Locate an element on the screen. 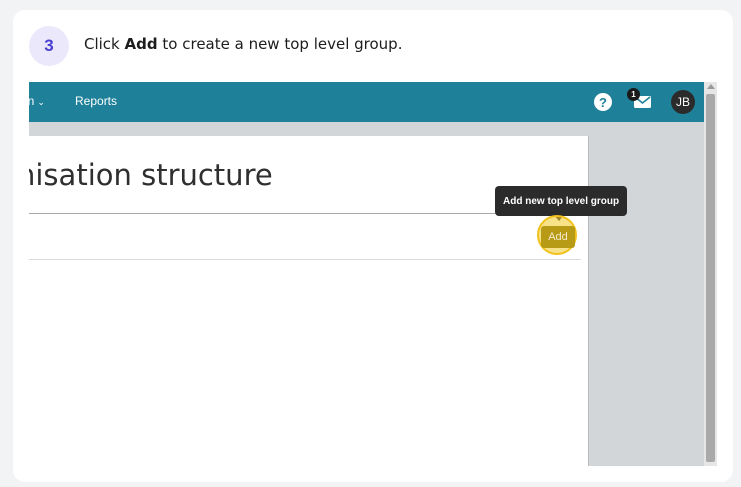 This screenshot has width=741, height=487. notification-count-badge: 1 is located at coordinates (633, 94).